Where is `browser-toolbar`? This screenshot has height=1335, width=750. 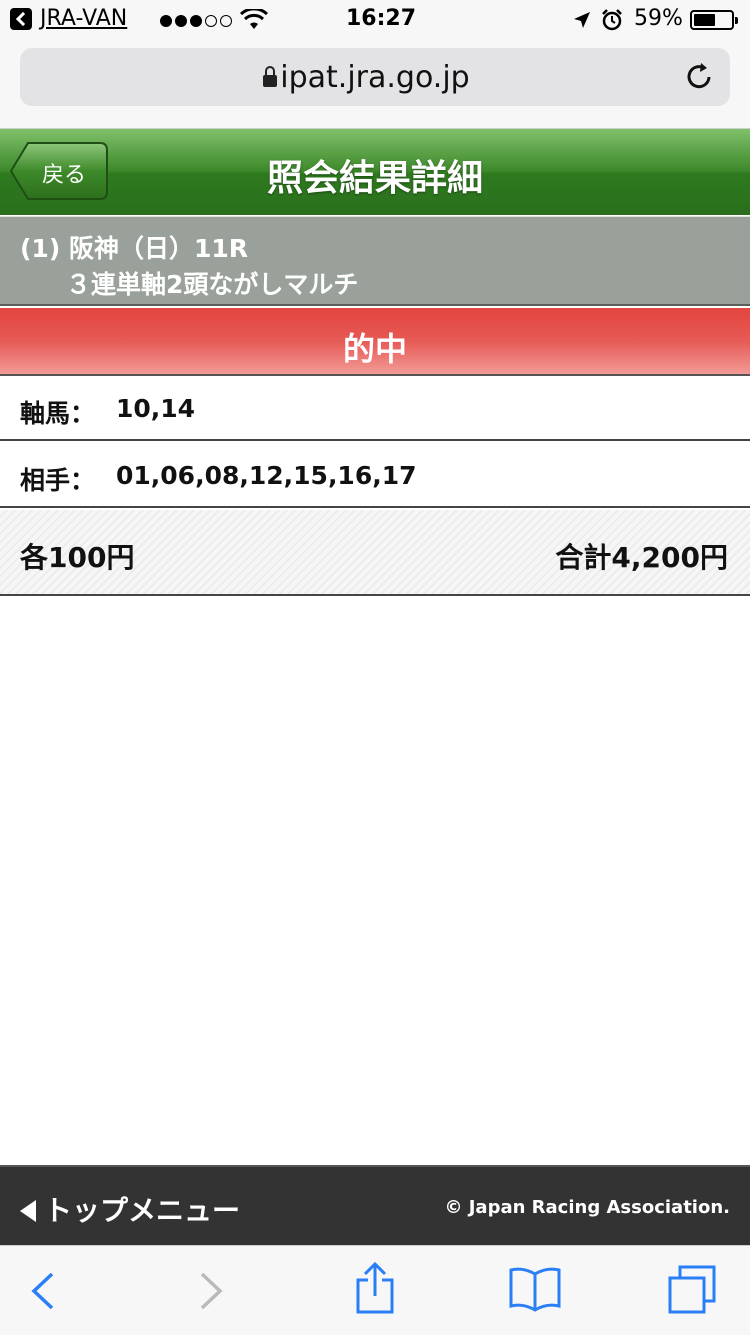
browser-toolbar is located at coordinates (375, 1290).